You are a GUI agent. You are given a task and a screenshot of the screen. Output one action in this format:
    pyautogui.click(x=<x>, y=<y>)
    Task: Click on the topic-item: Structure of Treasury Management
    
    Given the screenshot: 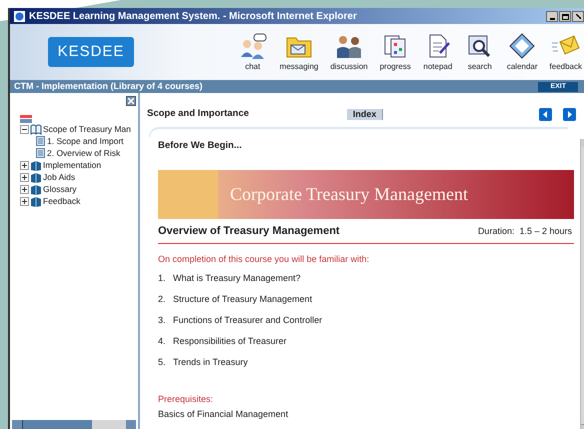 What is the action you would take?
    pyautogui.click(x=242, y=299)
    